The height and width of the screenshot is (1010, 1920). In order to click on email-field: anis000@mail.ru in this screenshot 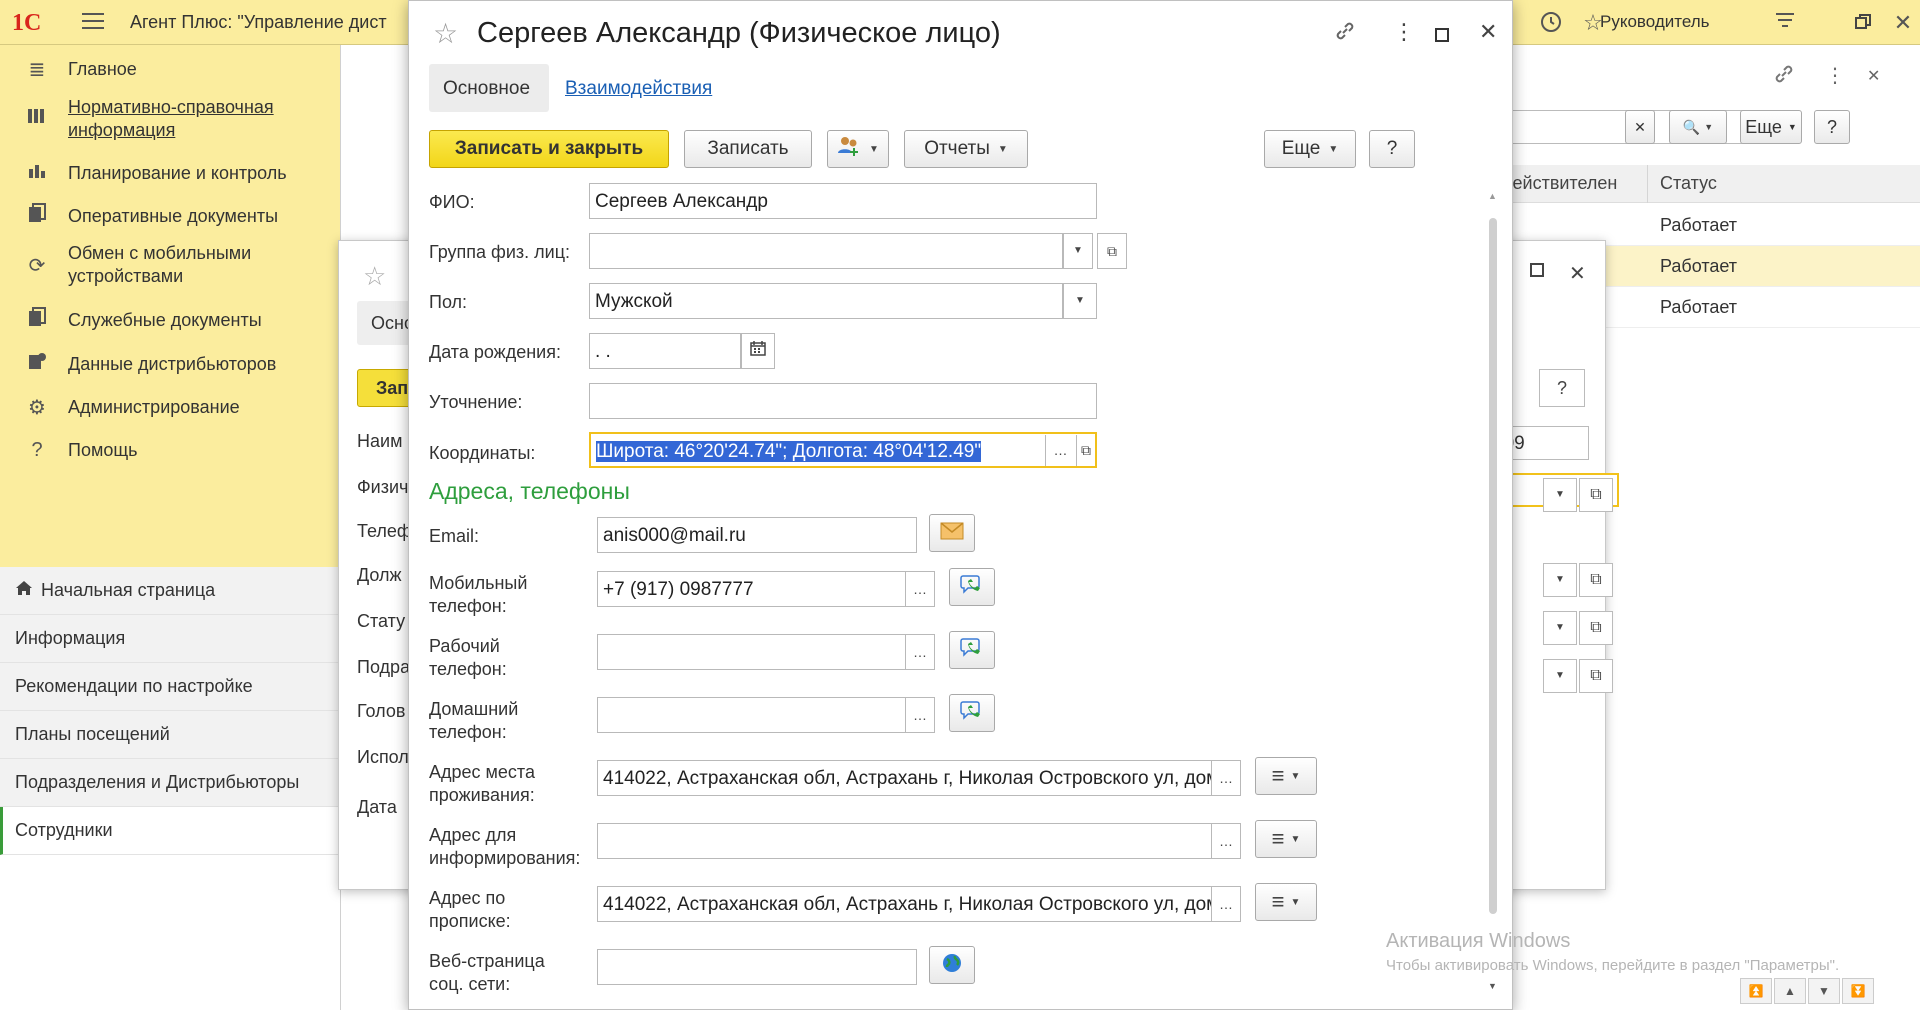, I will do `click(757, 535)`.